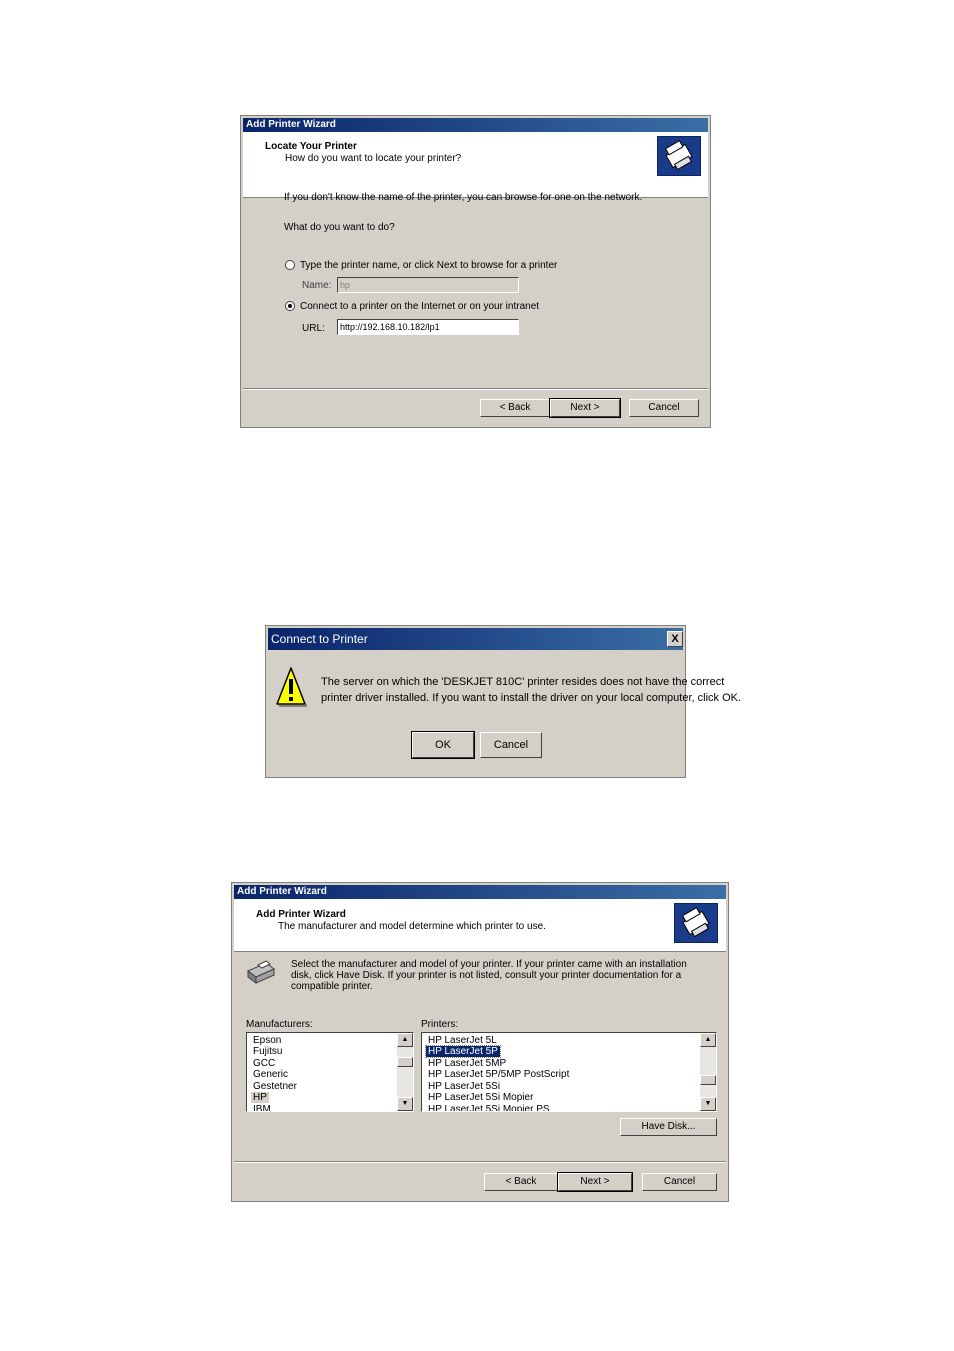 The height and width of the screenshot is (1351, 954). What do you see at coordinates (264, 1063) in the screenshot?
I see `list-item: GCC` at bounding box center [264, 1063].